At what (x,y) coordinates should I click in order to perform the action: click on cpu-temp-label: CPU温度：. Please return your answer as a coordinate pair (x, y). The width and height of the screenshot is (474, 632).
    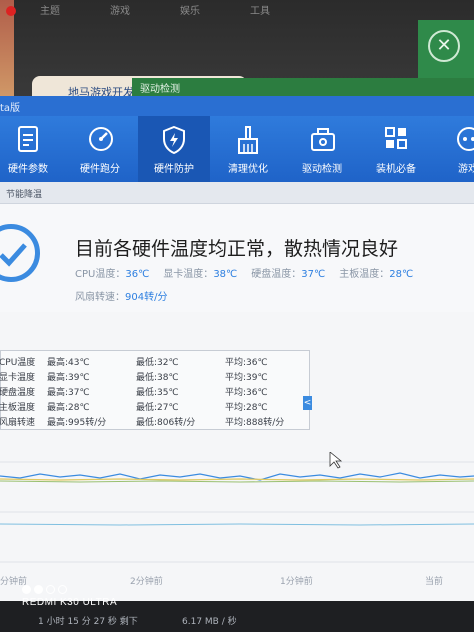
    Looking at the image, I should click on (100, 274).